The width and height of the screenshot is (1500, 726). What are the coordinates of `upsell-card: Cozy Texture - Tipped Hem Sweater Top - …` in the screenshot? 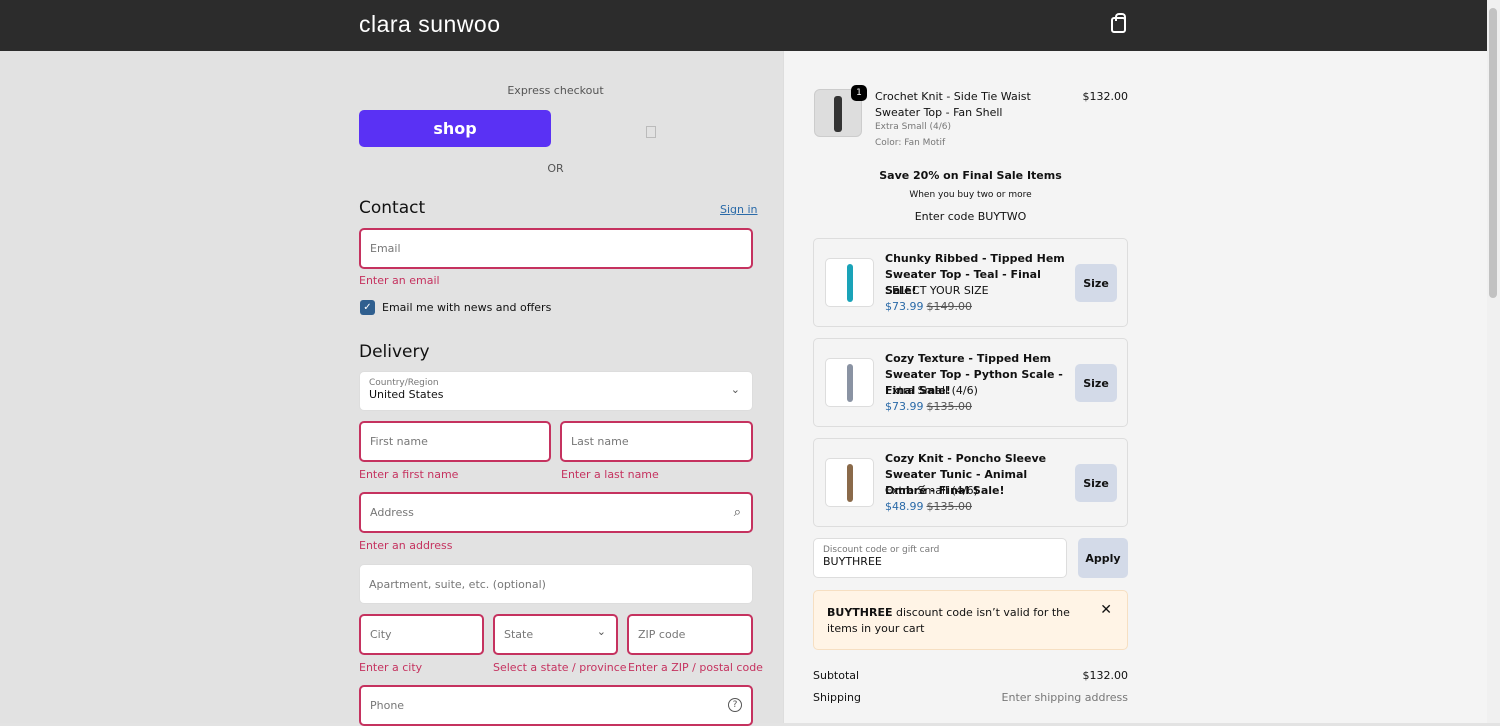 It's located at (970, 382).